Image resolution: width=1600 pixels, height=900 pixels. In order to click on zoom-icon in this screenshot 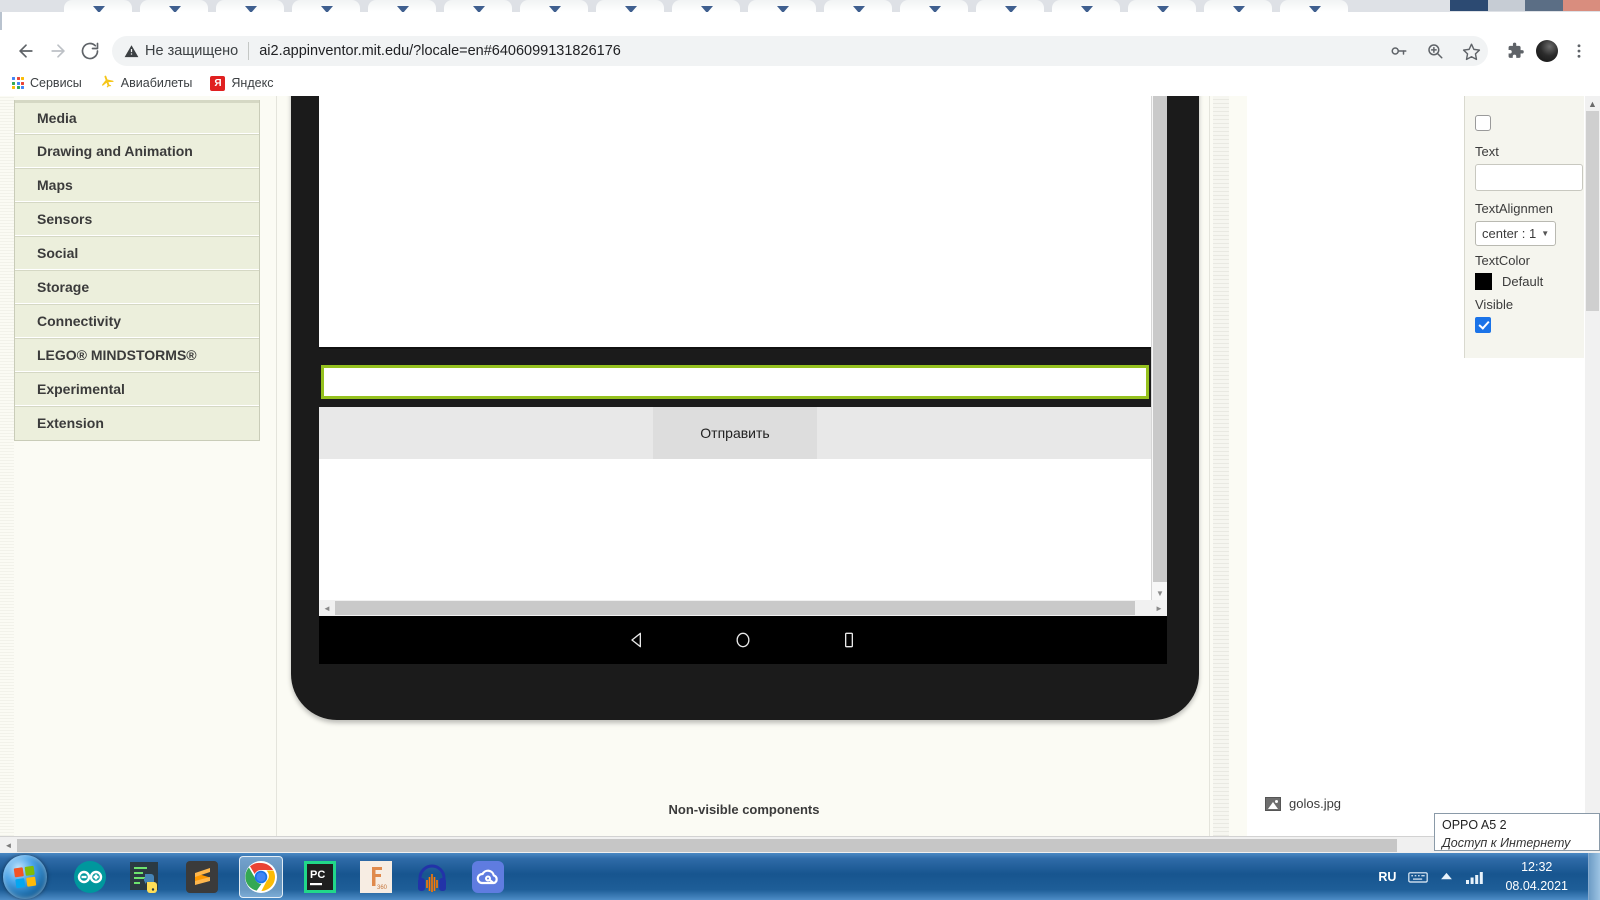, I will do `click(1435, 51)`.